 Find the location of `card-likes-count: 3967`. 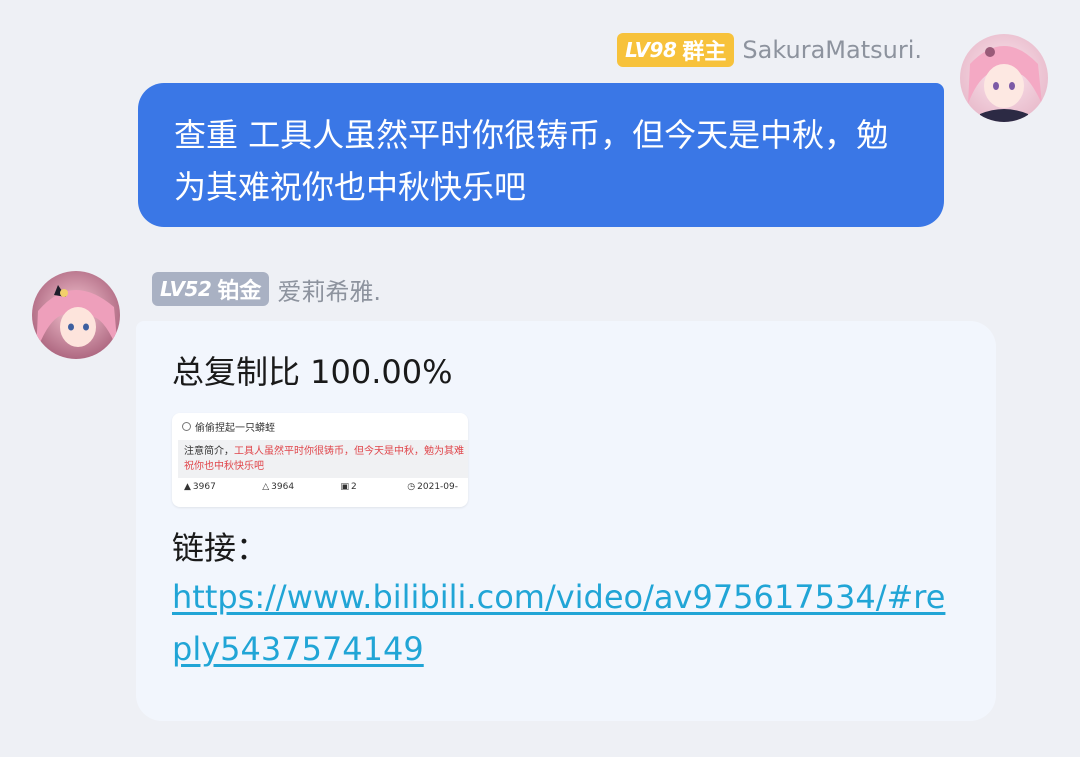

card-likes-count: 3967 is located at coordinates (204, 487).